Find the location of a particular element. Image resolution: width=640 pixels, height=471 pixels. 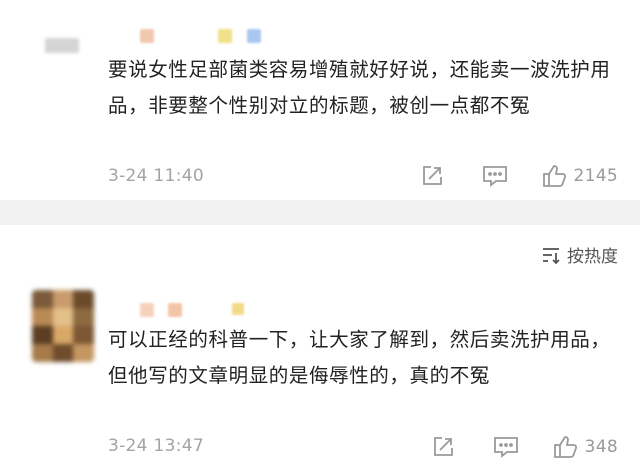

like-button: 2145 is located at coordinates (580, 176).